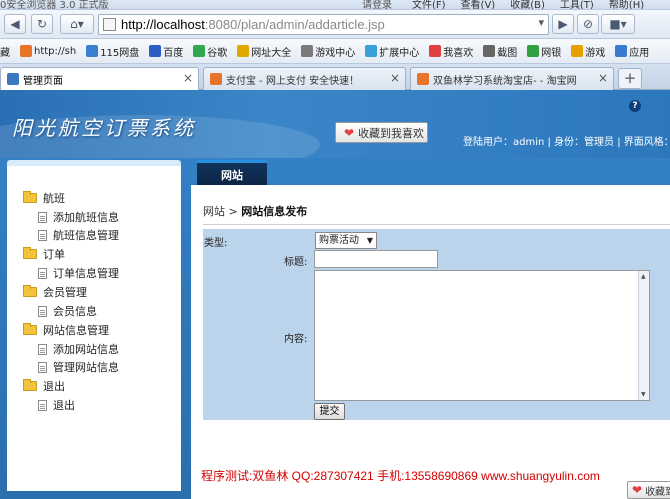 The image size is (670, 499). Describe the element at coordinates (43, 81) in the screenshot. I see `tab-label: 管理页面` at that location.